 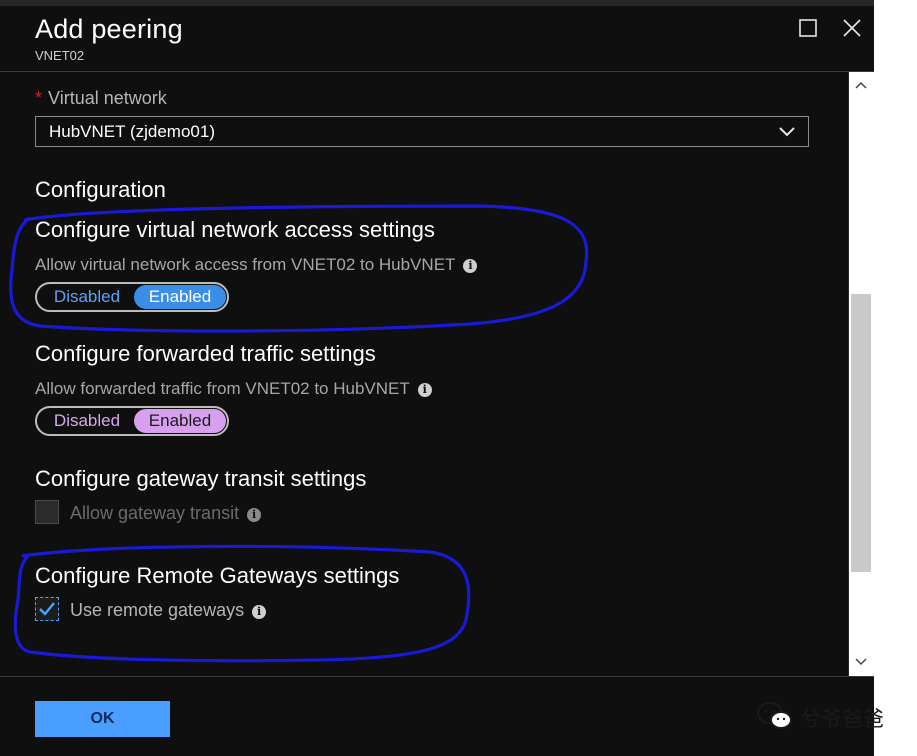 I want to click on virtual-network-selected: HubVNET (zjdemo01), so click(x=132, y=131).